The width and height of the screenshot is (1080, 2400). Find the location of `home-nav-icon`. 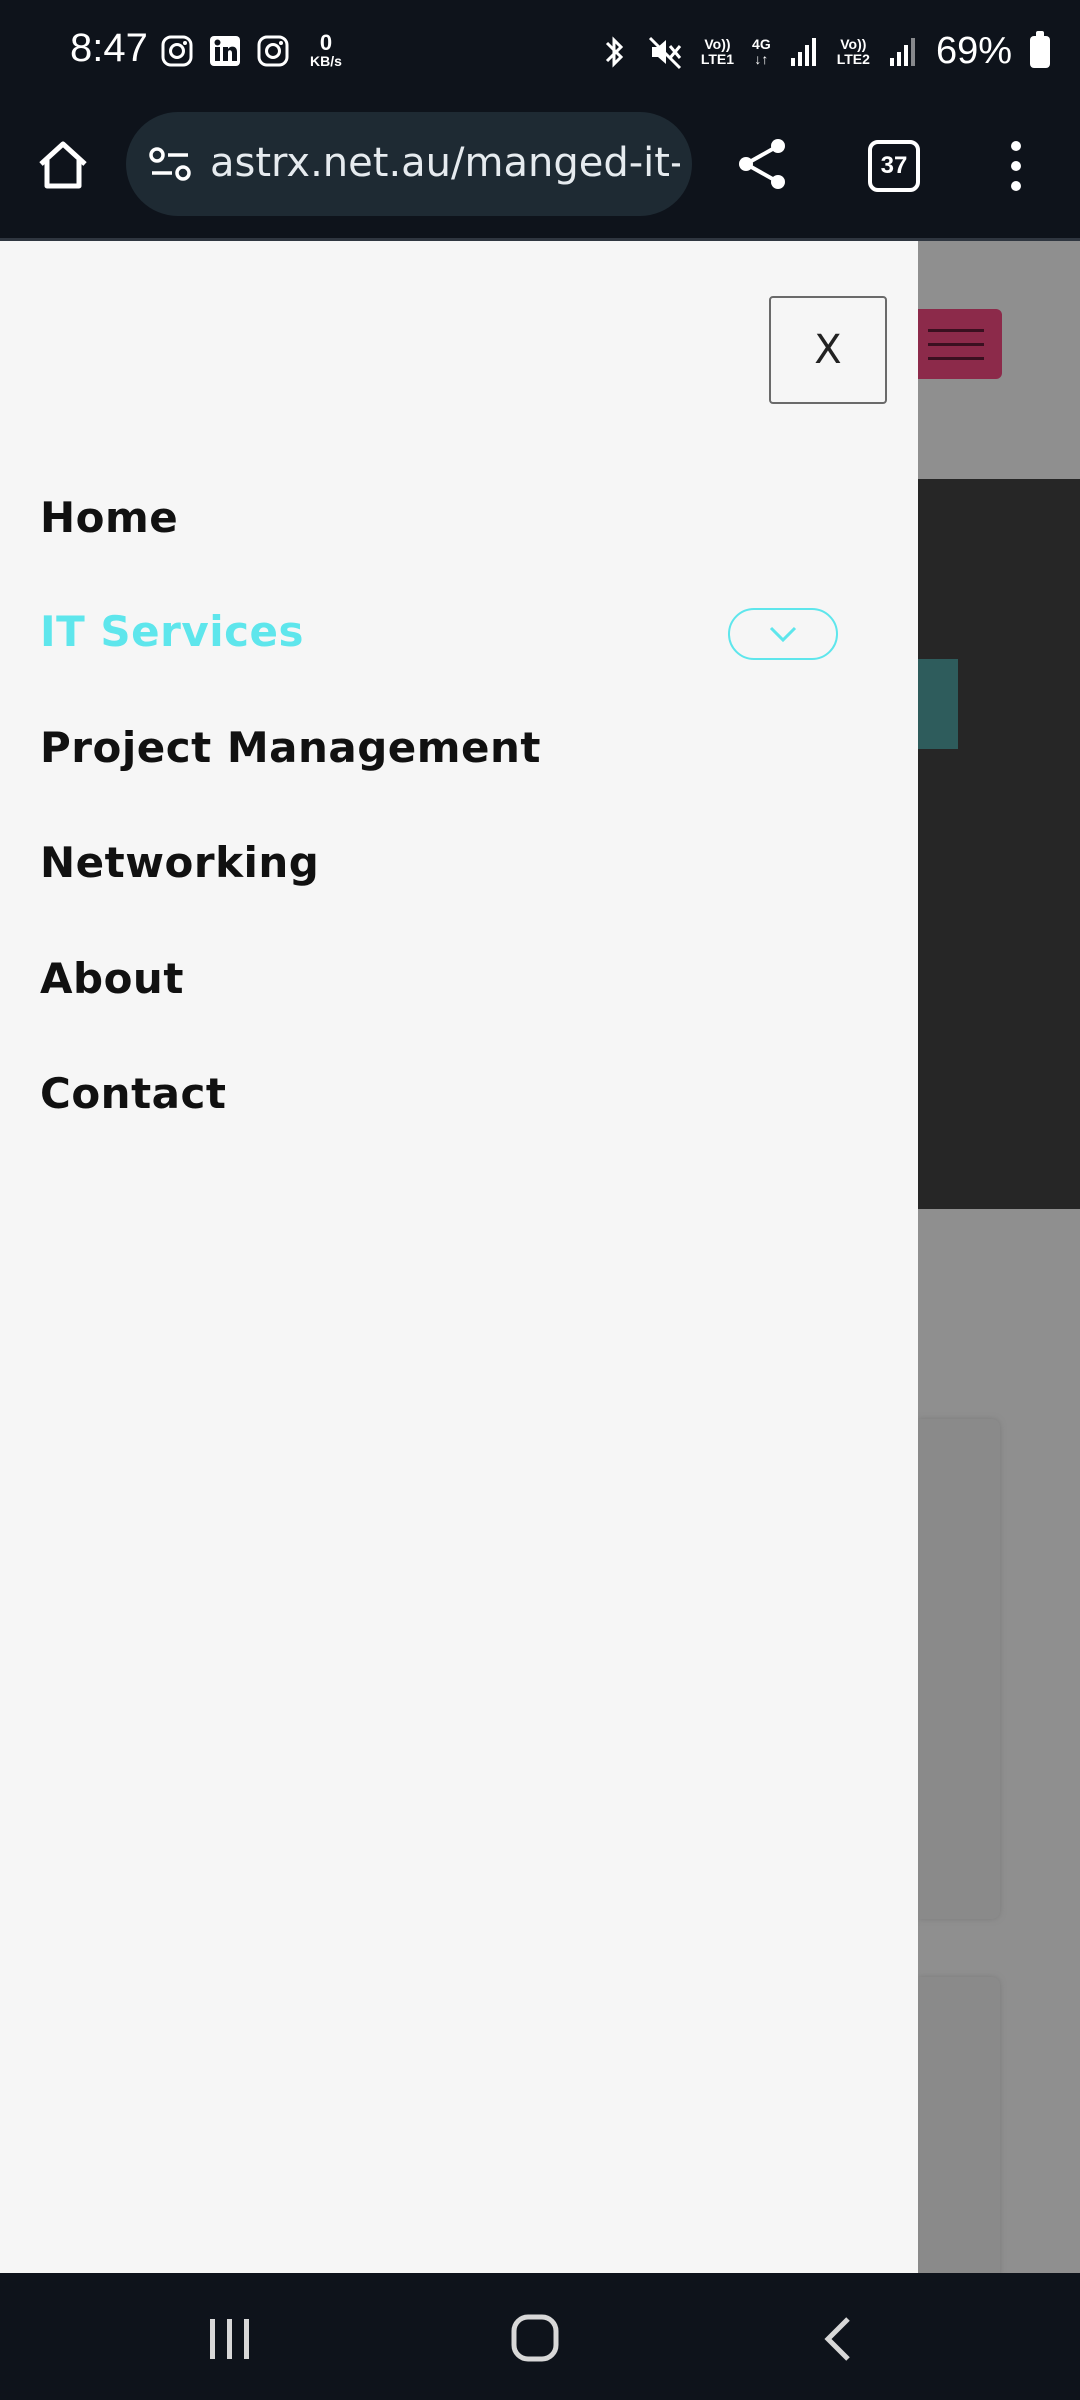

home-nav-icon is located at coordinates (535, 2338).